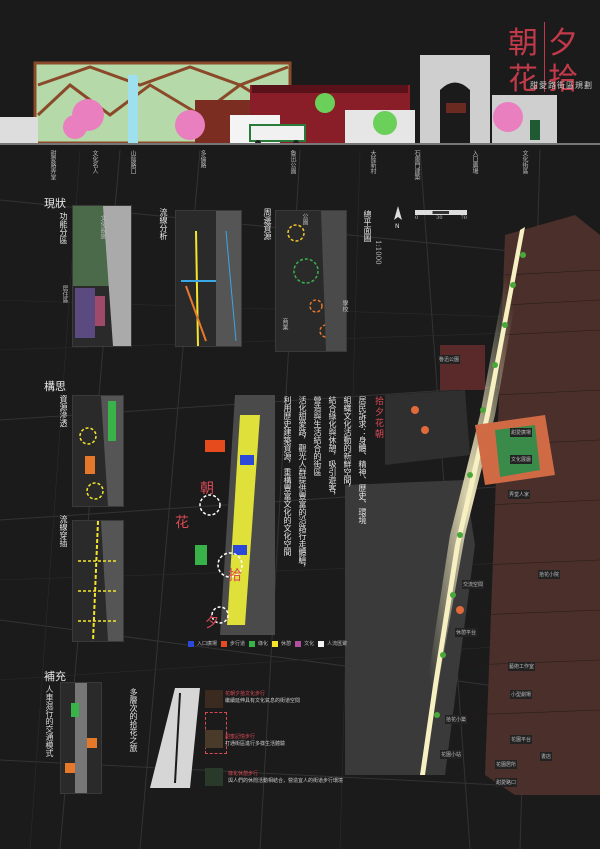 The image size is (600, 849). What do you see at coordinates (524, 162) in the screenshot?
I see `elevation-label: 文化街區` at bounding box center [524, 162].